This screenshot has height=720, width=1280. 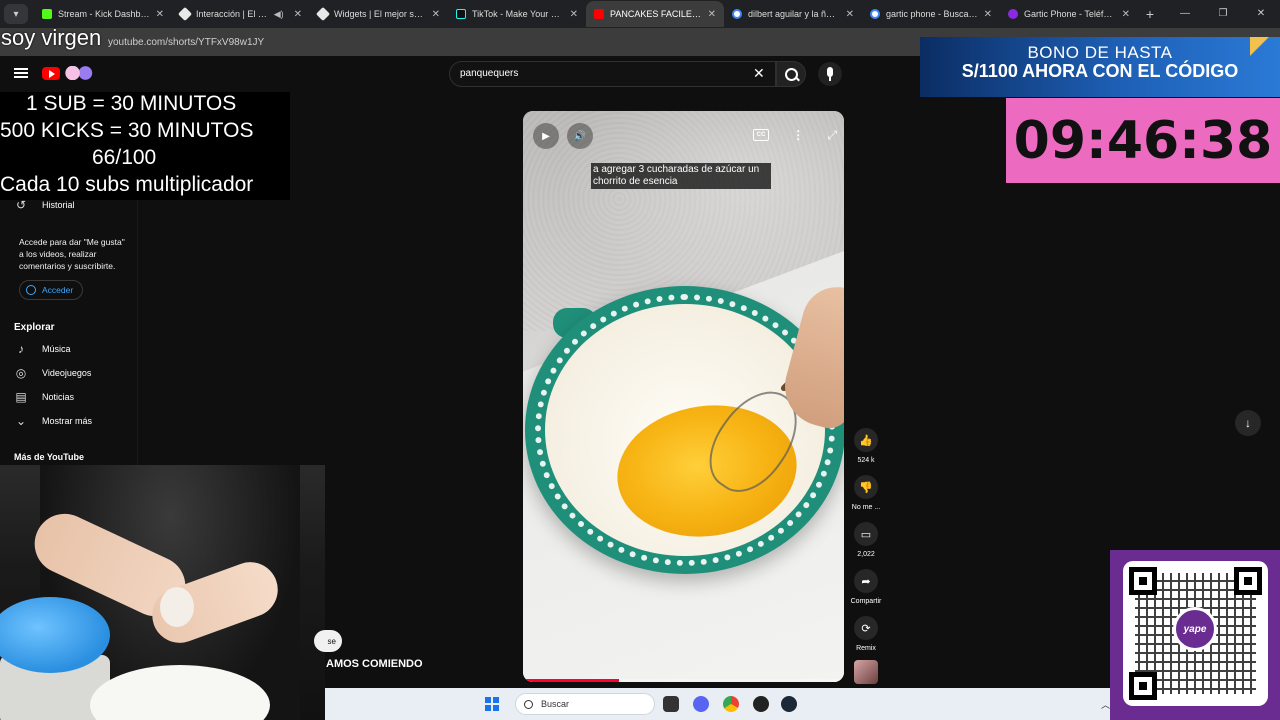 I want to click on explore-heading: Explorar, so click(x=34, y=327).